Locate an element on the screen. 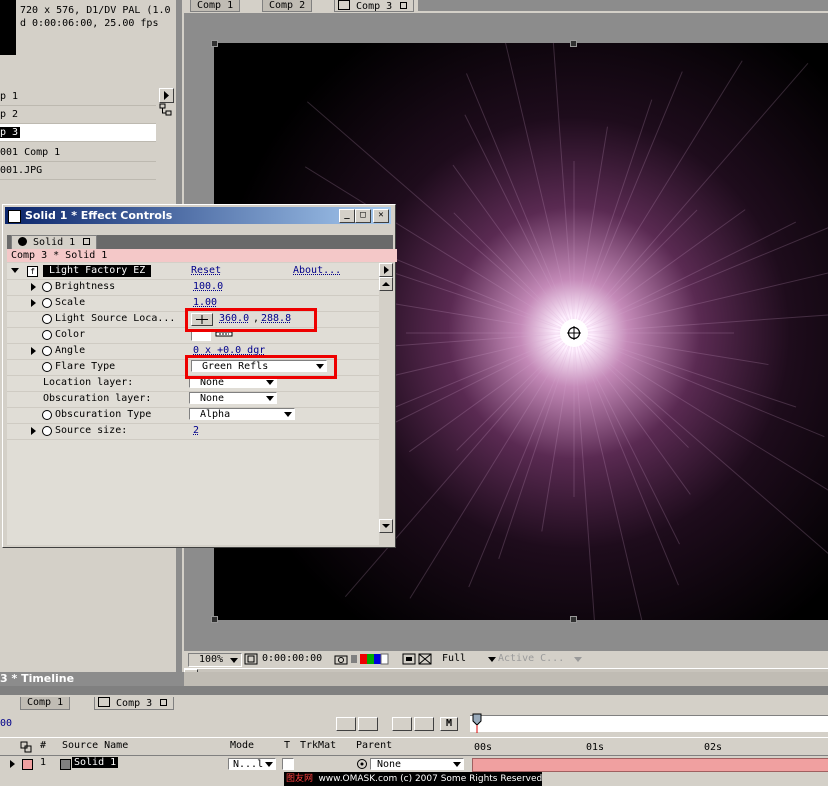 The height and width of the screenshot is (786, 828). index-column-label: # is located at coordinates (43, 745).